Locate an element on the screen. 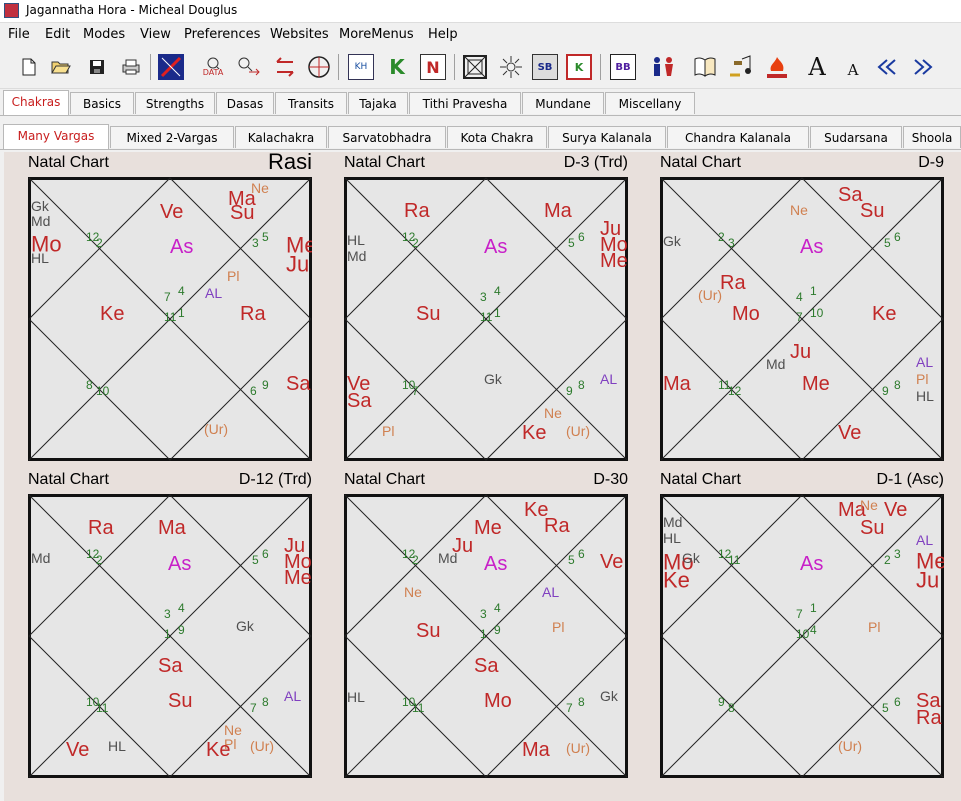  next-icon is located at coordinates (923, 67).